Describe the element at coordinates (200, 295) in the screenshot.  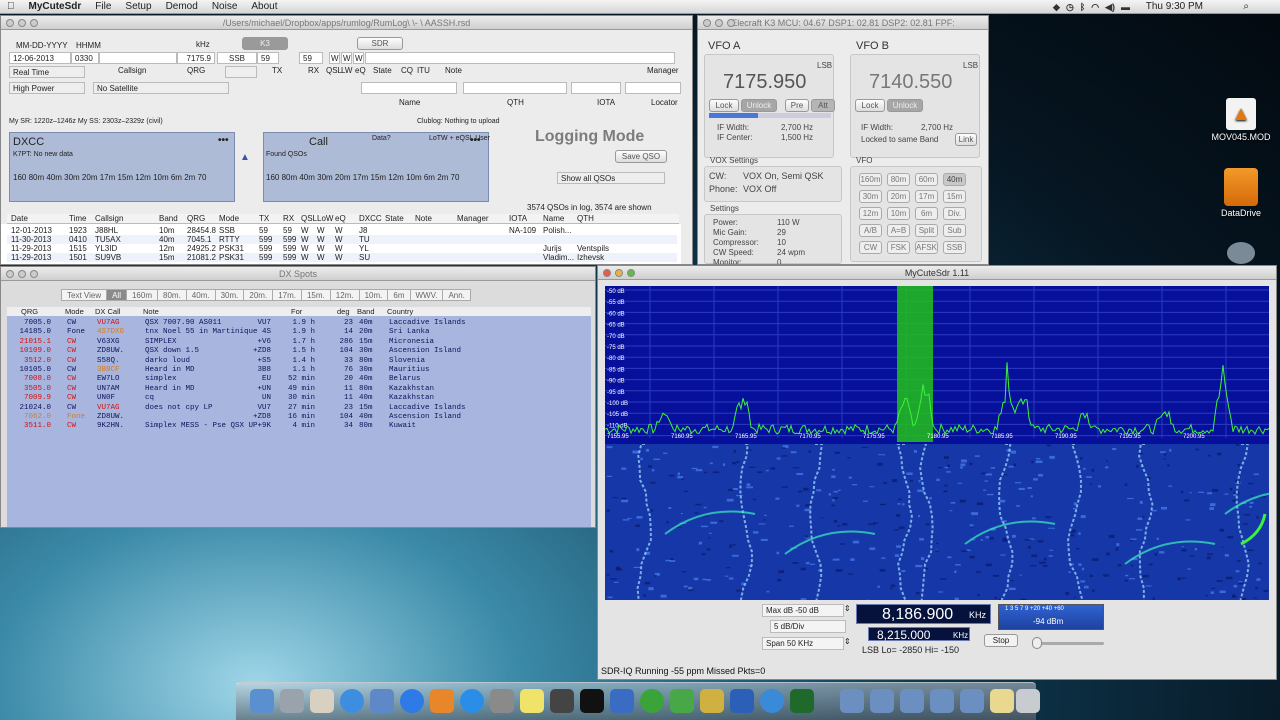
I see `spot-tab-4: 40m.` at that location.